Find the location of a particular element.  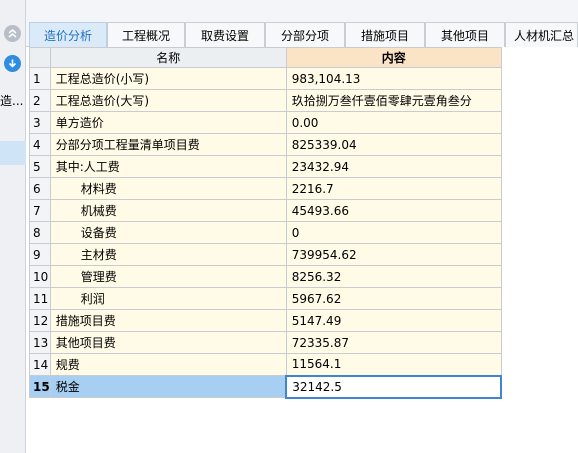

row-number: 7 is located at coordinates (40, 210).